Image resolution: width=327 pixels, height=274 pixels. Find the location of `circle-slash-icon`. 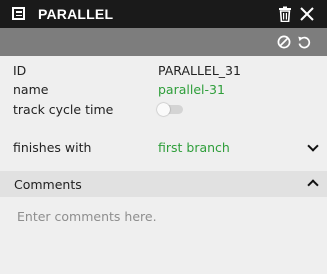

circle-slash-icon is located at coordinates (284, 42).